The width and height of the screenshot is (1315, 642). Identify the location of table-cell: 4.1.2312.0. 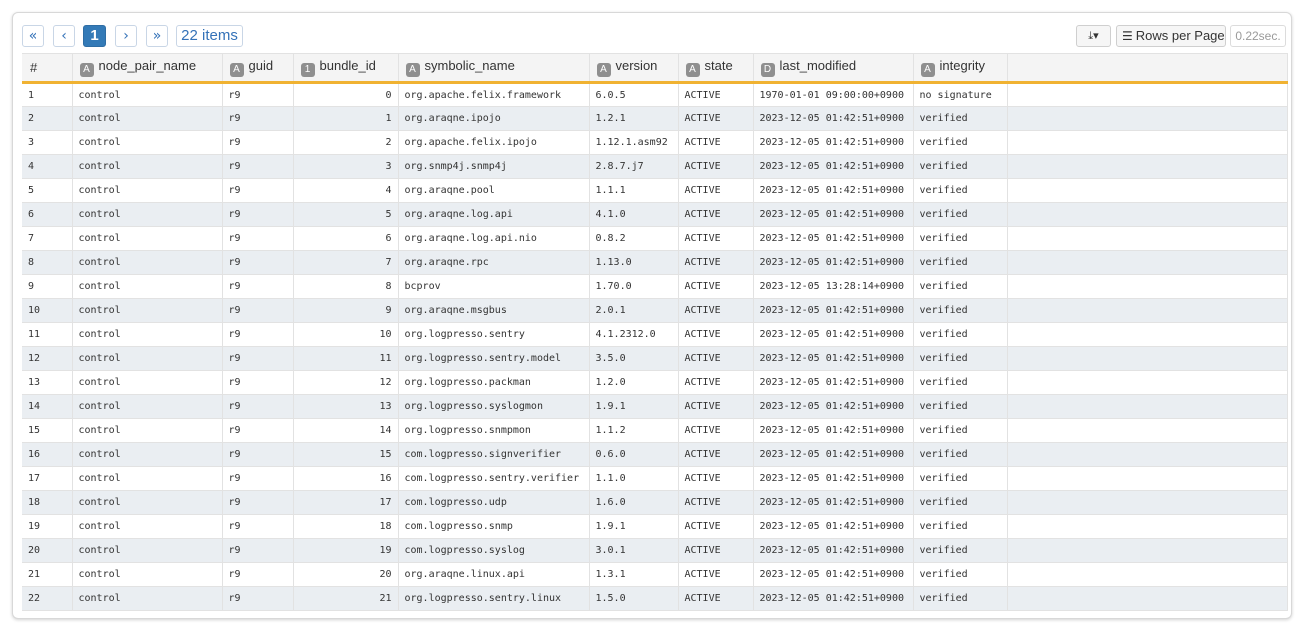
(634, 334).